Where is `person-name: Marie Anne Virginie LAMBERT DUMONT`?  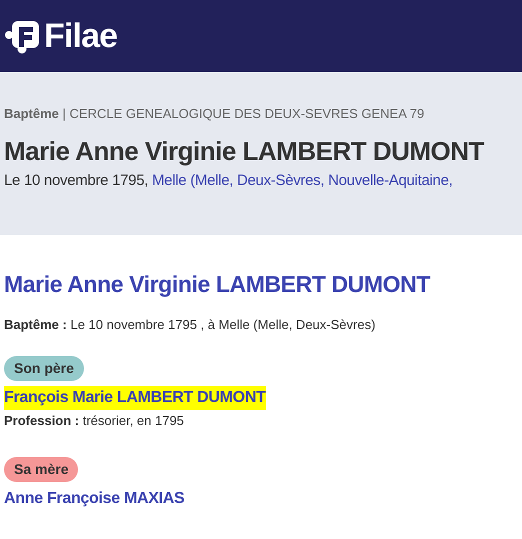
person-name: Marie Anne Virginie LAMBERT DUMONT is located at coordinates (263, 284).